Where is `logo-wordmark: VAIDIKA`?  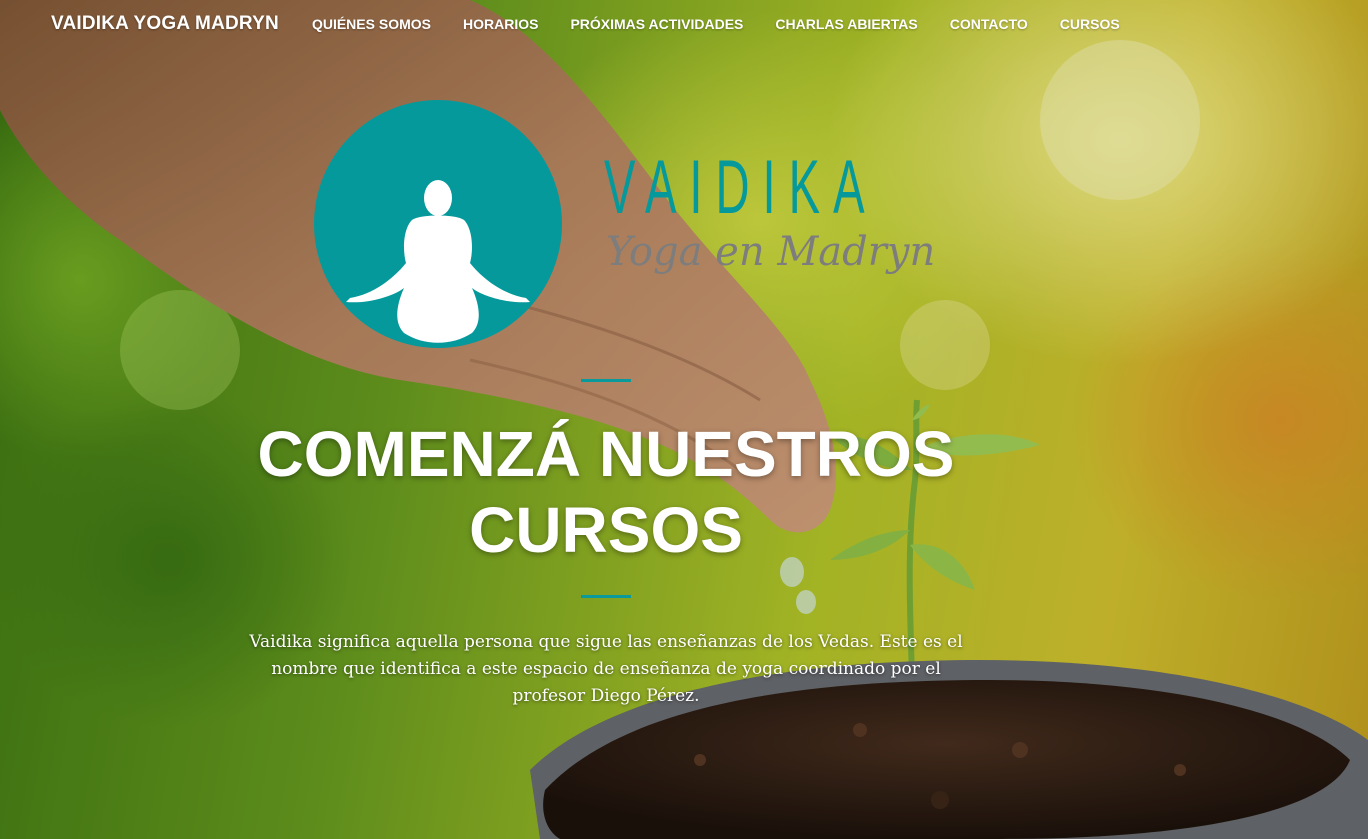
logo-wordmark: VAIDIKA is located at coordinates (741, 187).